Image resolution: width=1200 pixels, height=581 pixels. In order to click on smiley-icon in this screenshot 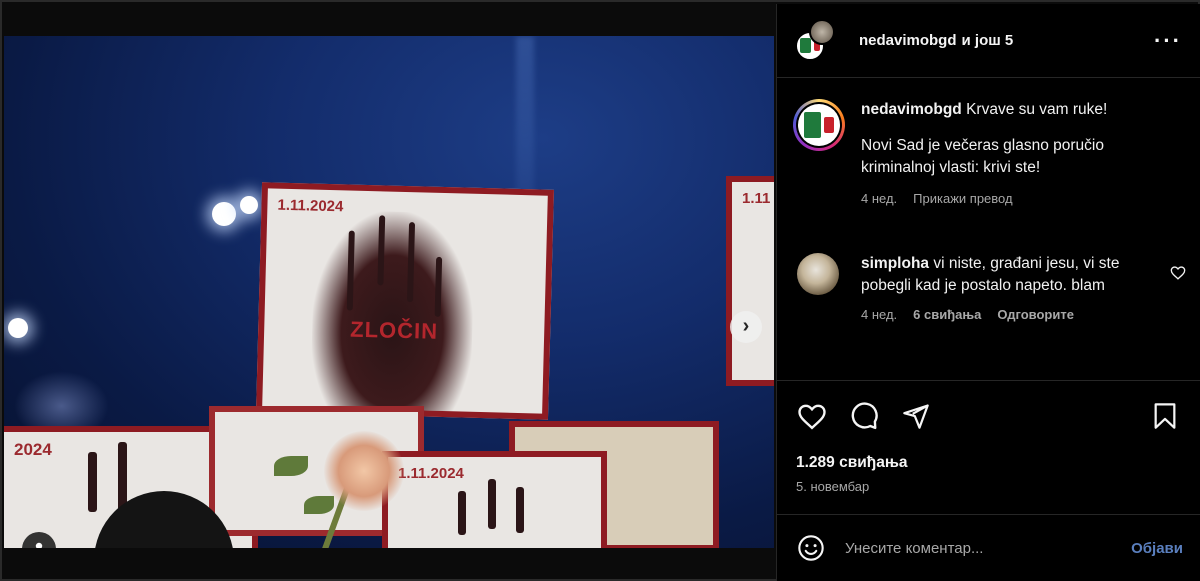, I will do `click(811, 548)`.